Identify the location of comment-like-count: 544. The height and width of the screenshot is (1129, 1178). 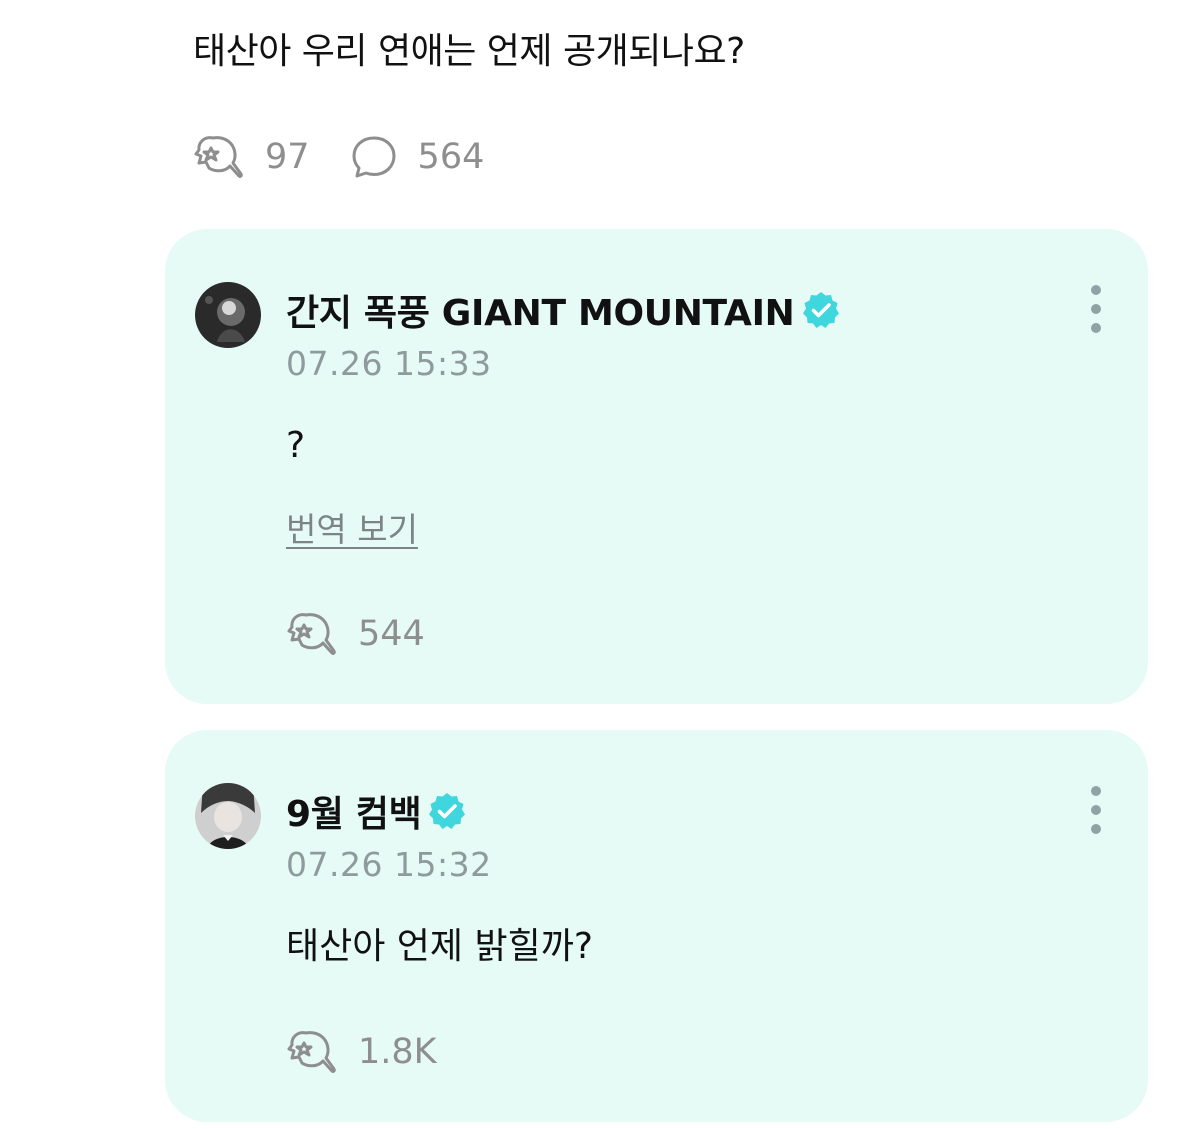
(391, 634).